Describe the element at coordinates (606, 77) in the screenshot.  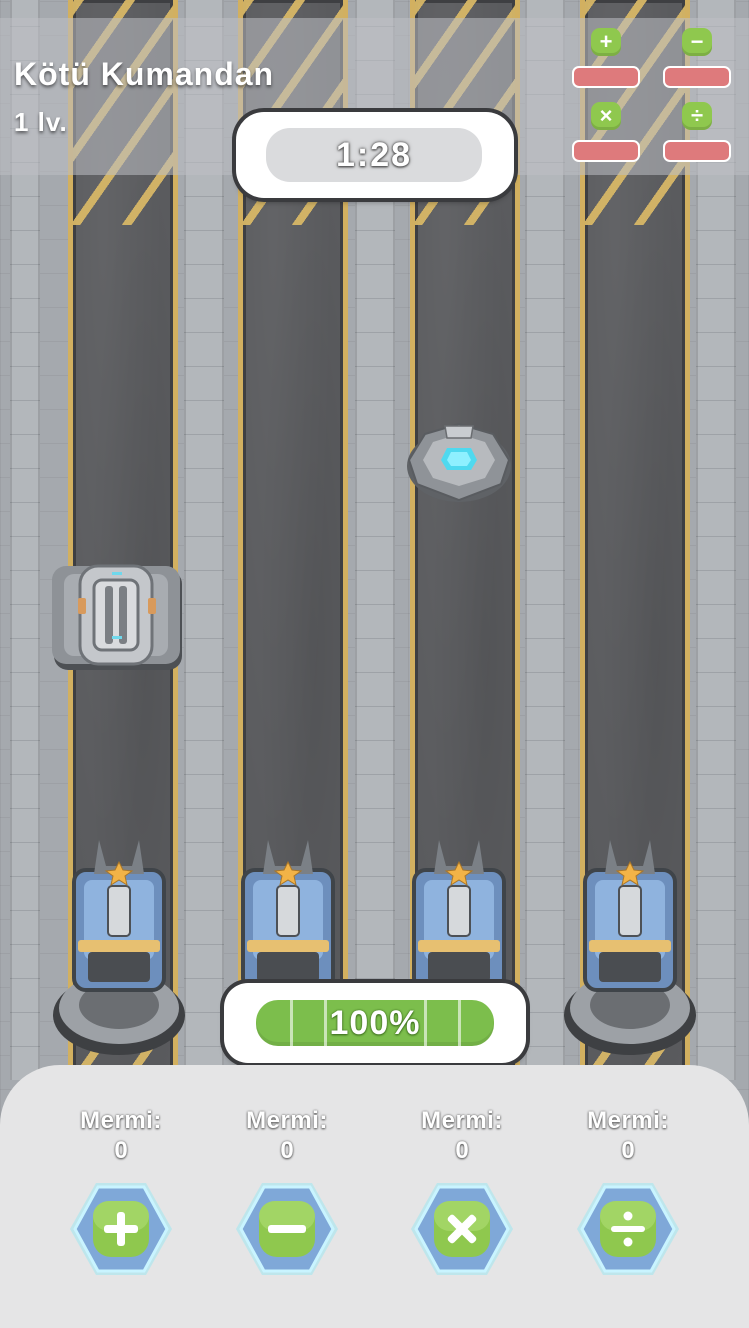
I see `plus-status-bar` at that location.